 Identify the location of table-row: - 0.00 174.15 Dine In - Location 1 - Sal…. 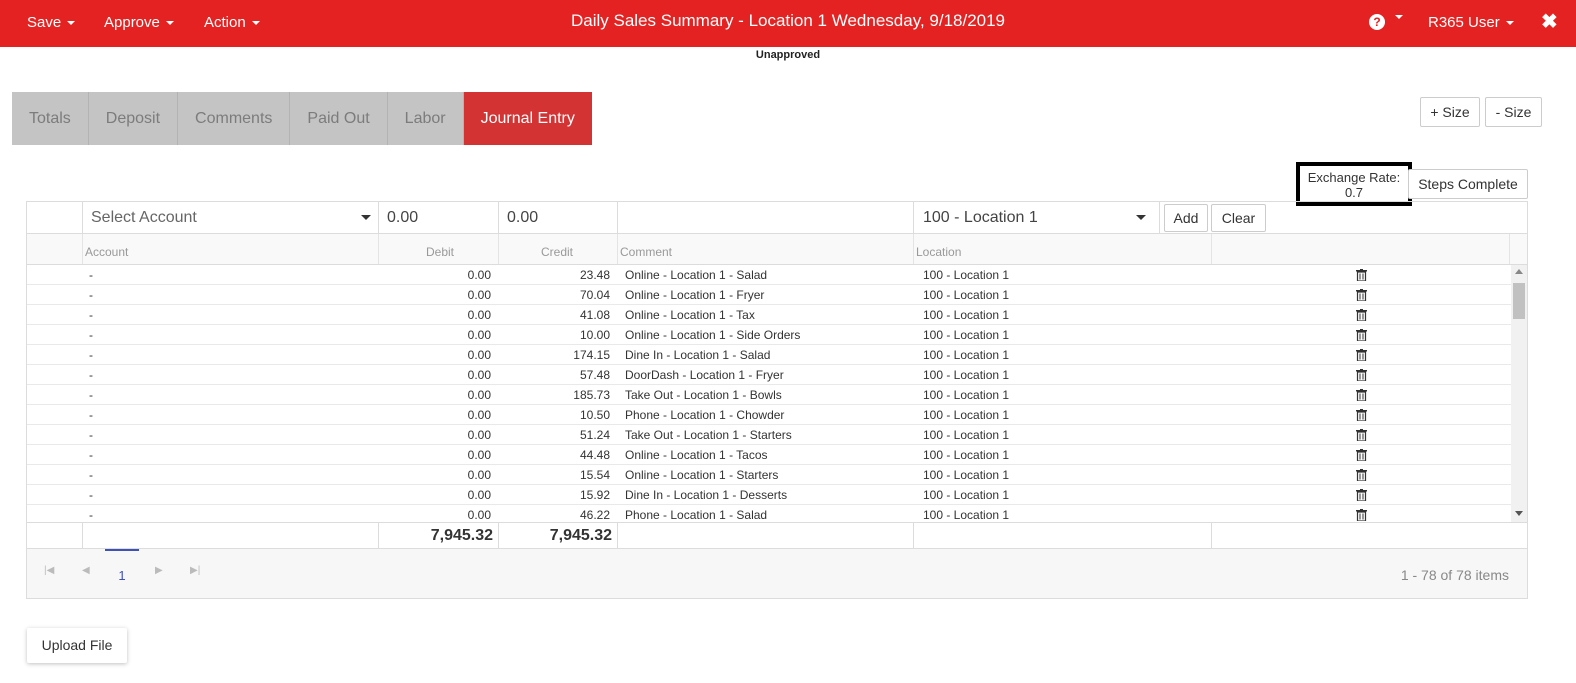
(769, 355).